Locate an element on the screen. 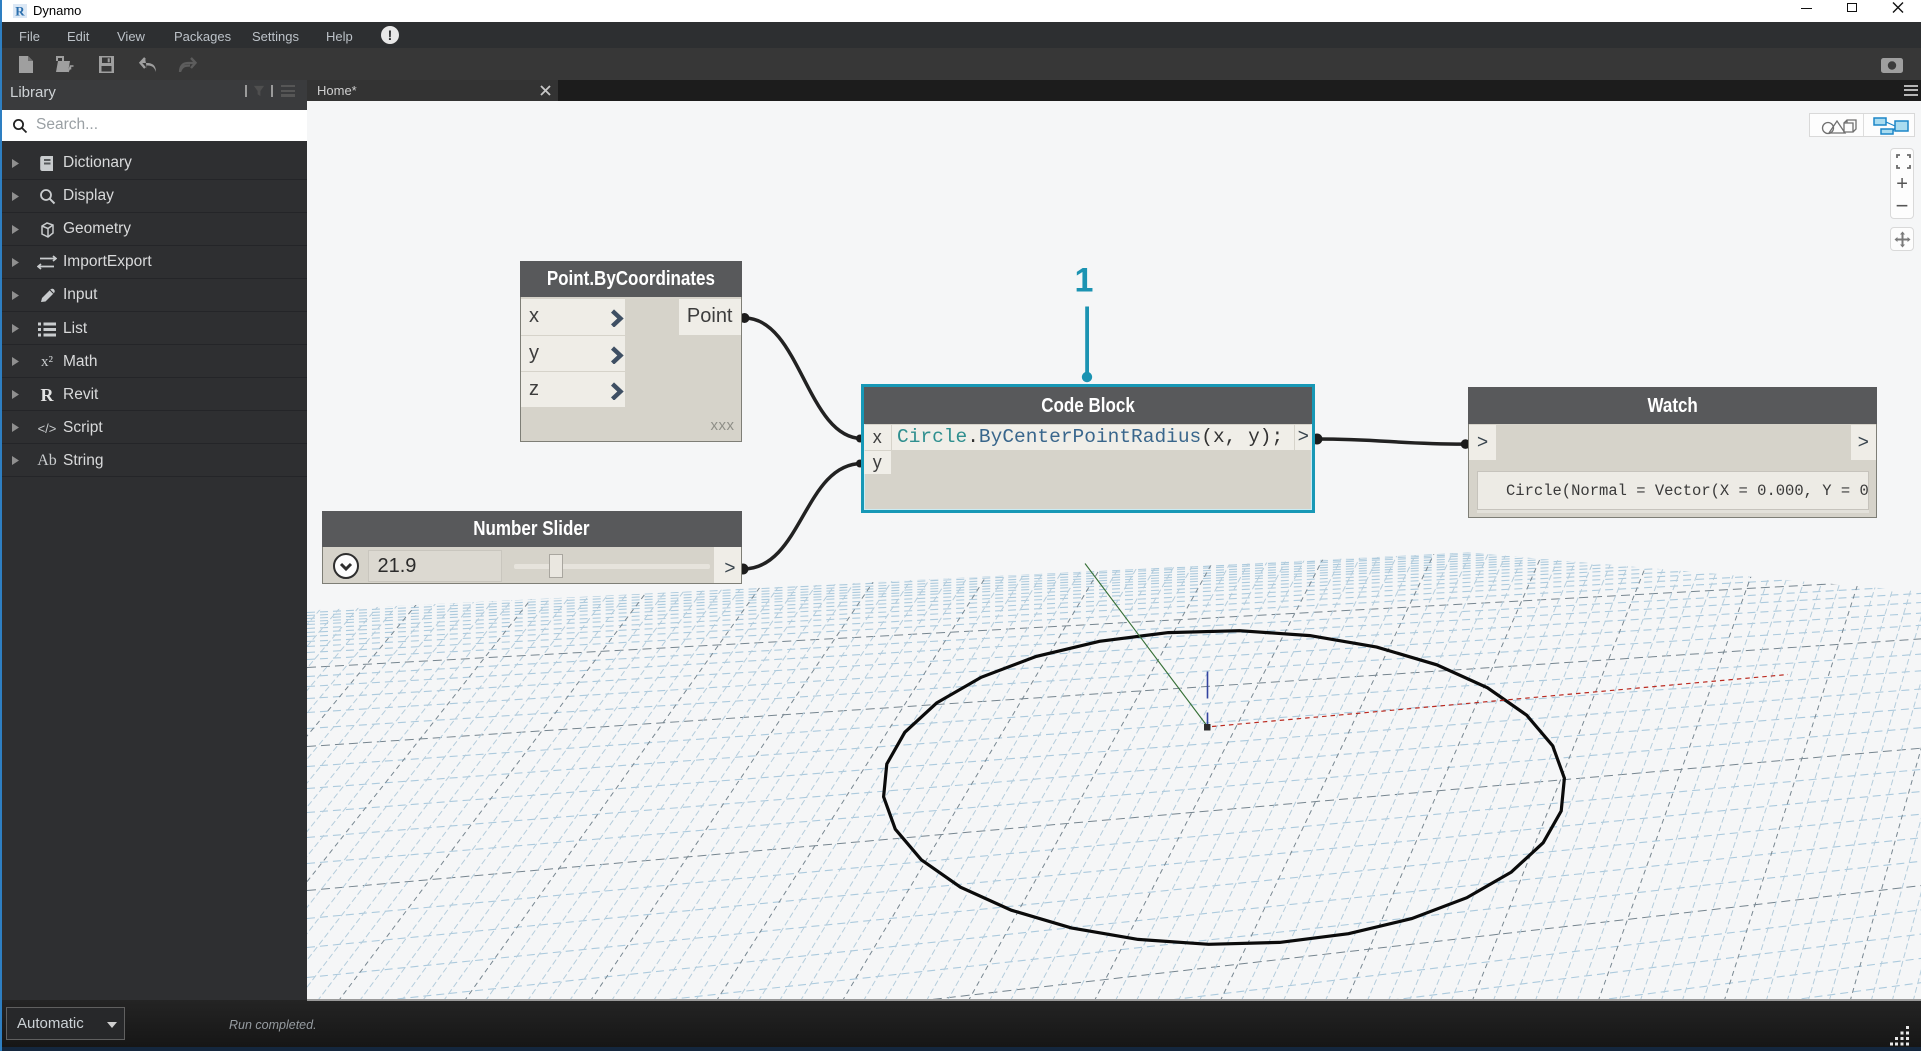  svg-text: 1 is located at coordinates (1084, 280).